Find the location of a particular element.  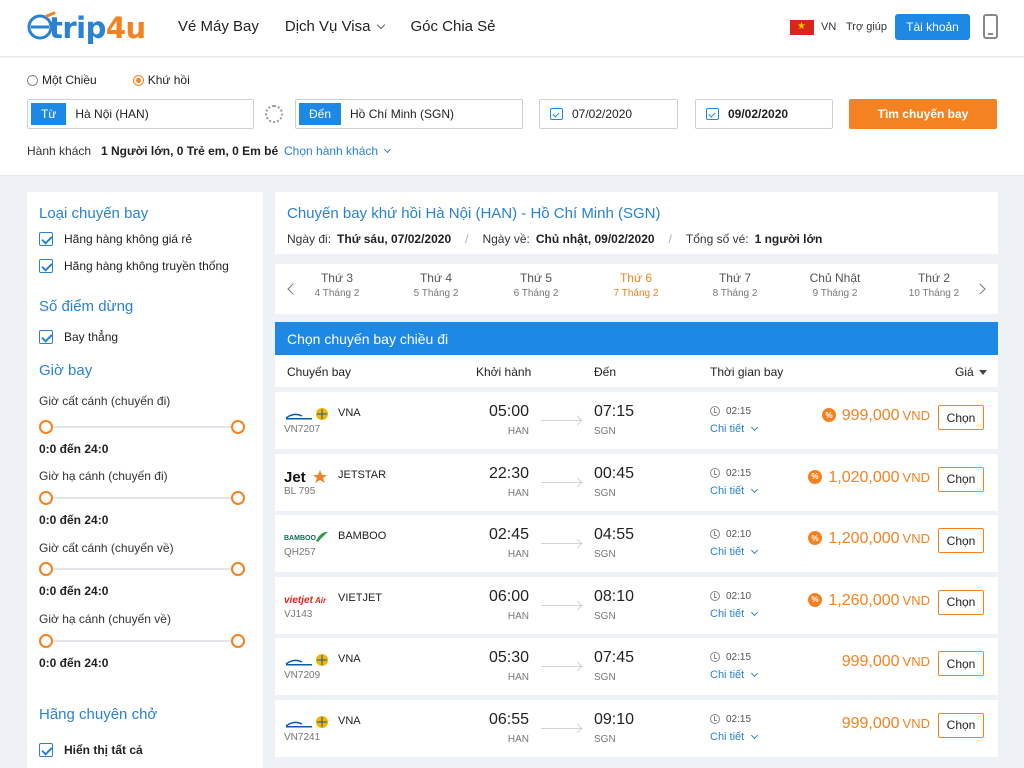

price: 1,020,000 VND is located at coordinates (879, 477).